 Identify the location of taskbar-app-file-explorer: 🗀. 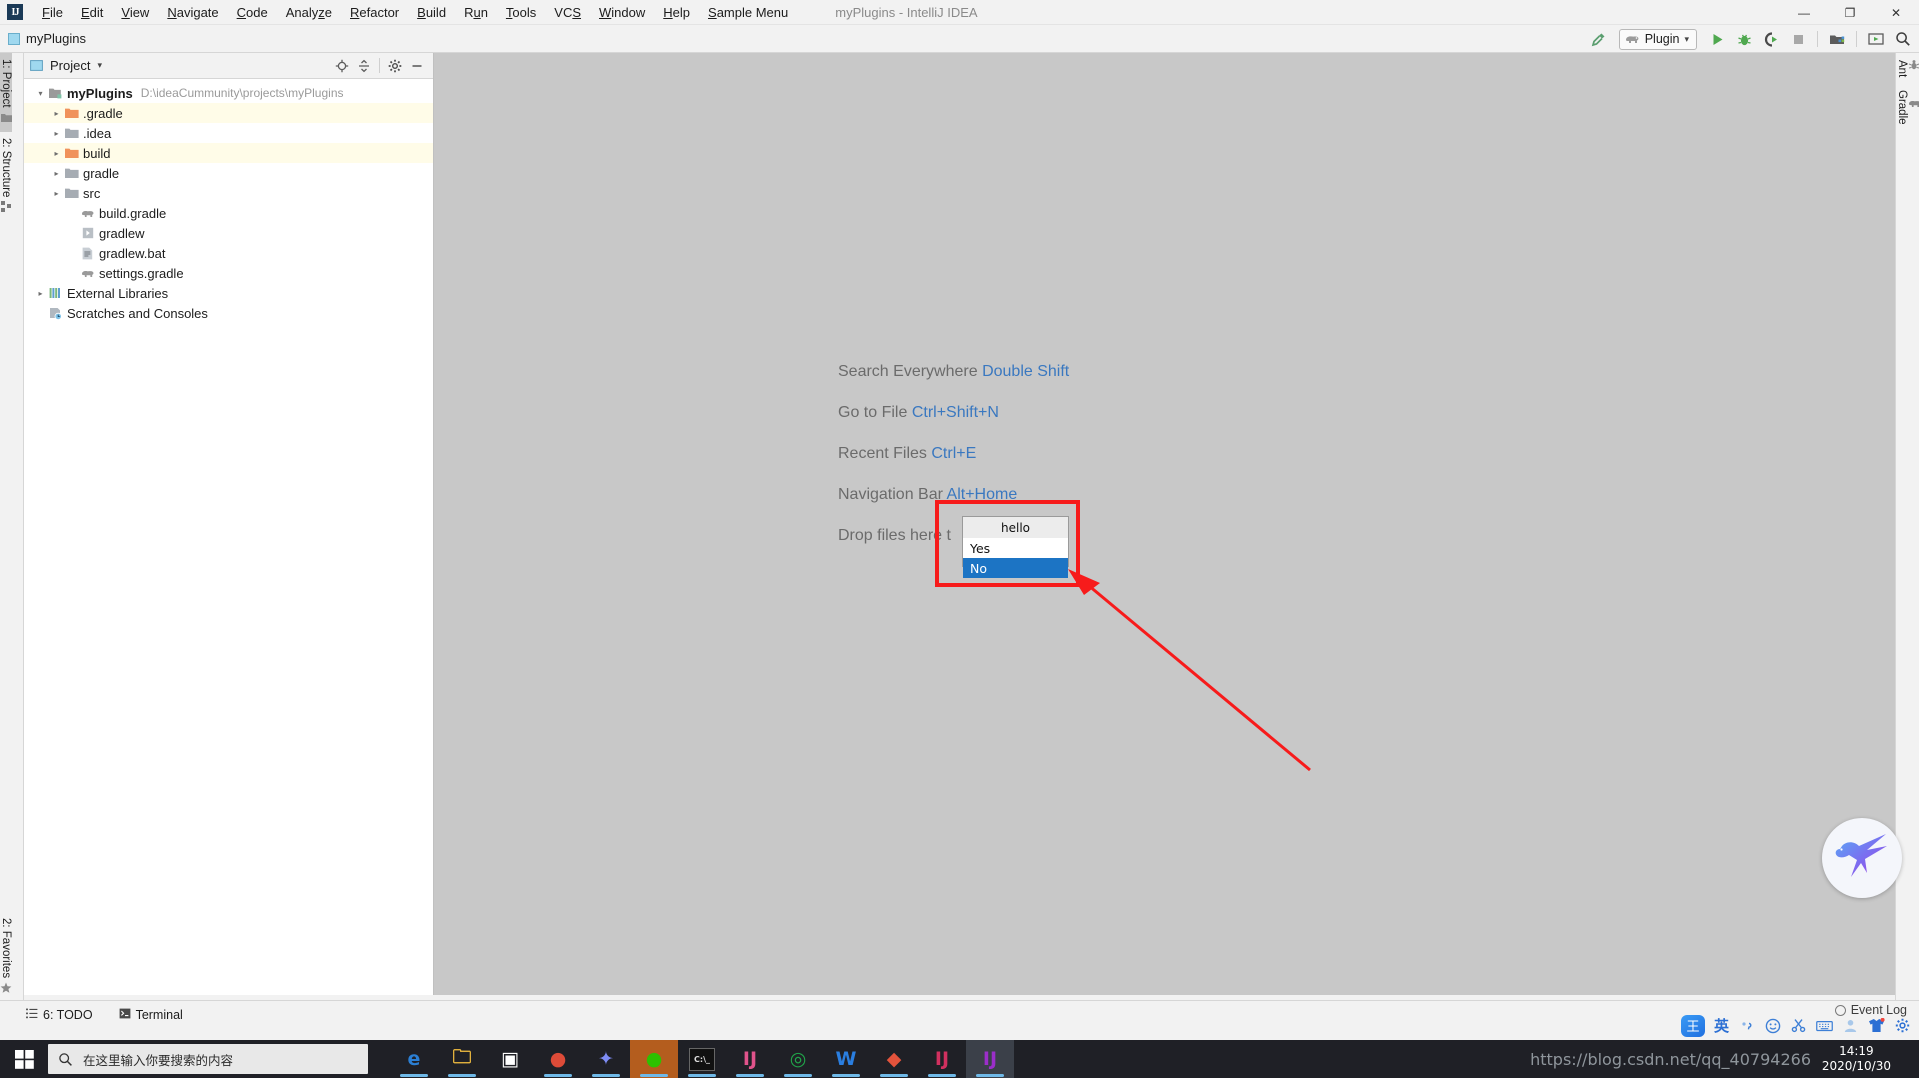
(462, 1059).